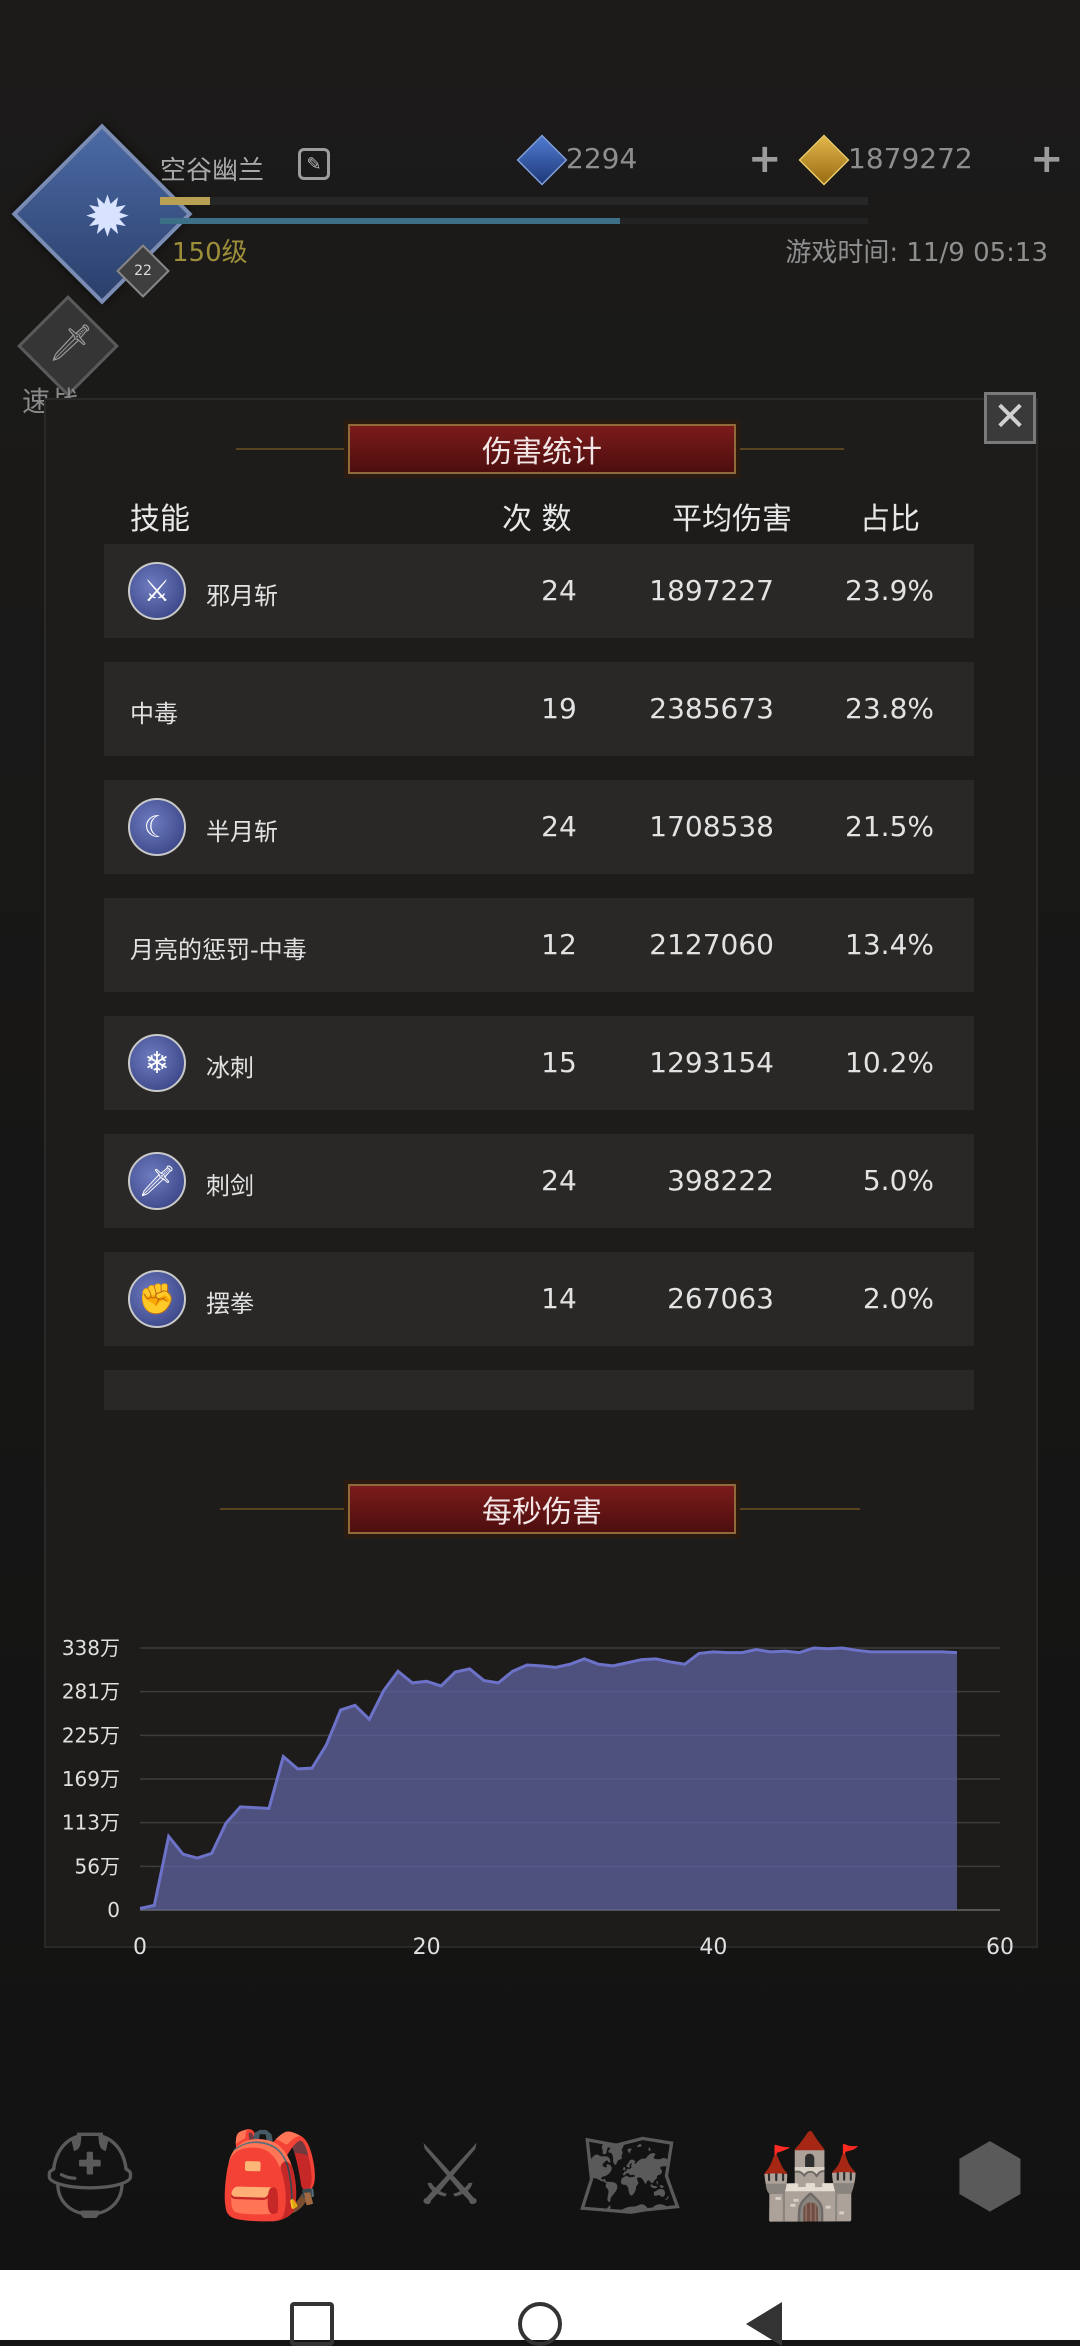  Describe the element at coordinates (91, 1823) in the screenshot. I see `y-tick-label: 113万` at that location.